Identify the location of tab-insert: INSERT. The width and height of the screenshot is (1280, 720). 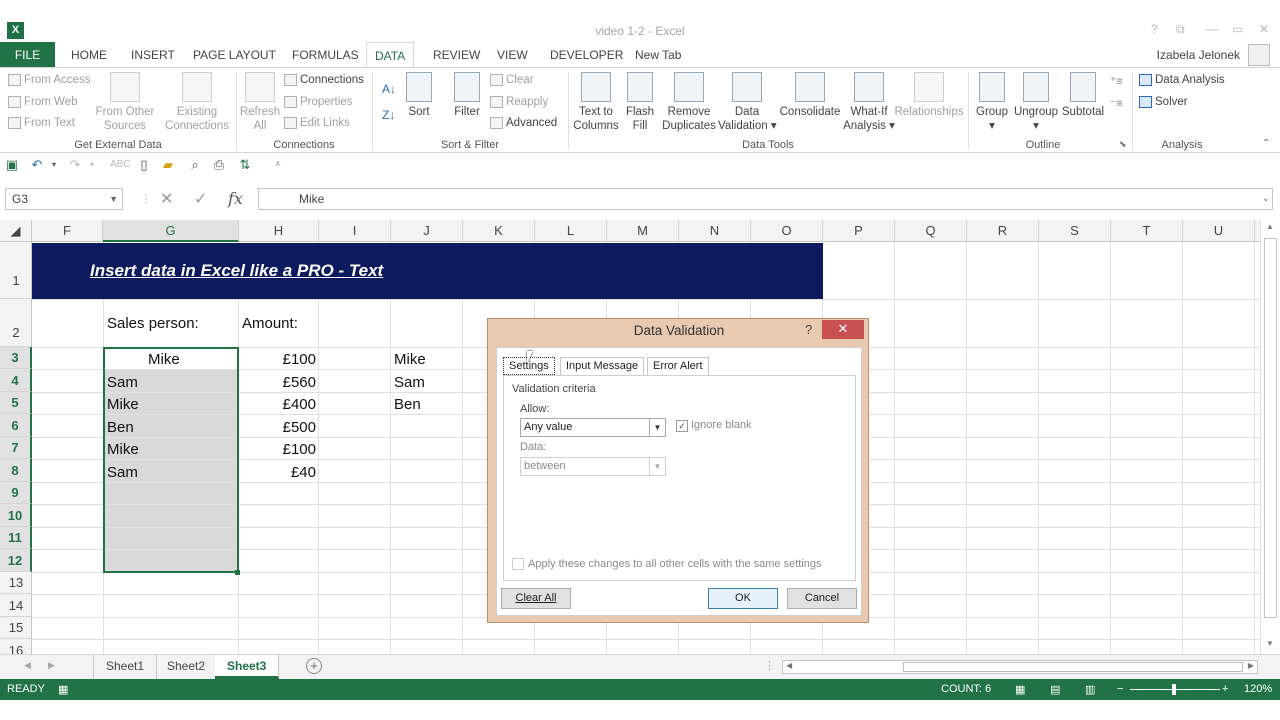
(153, 55).